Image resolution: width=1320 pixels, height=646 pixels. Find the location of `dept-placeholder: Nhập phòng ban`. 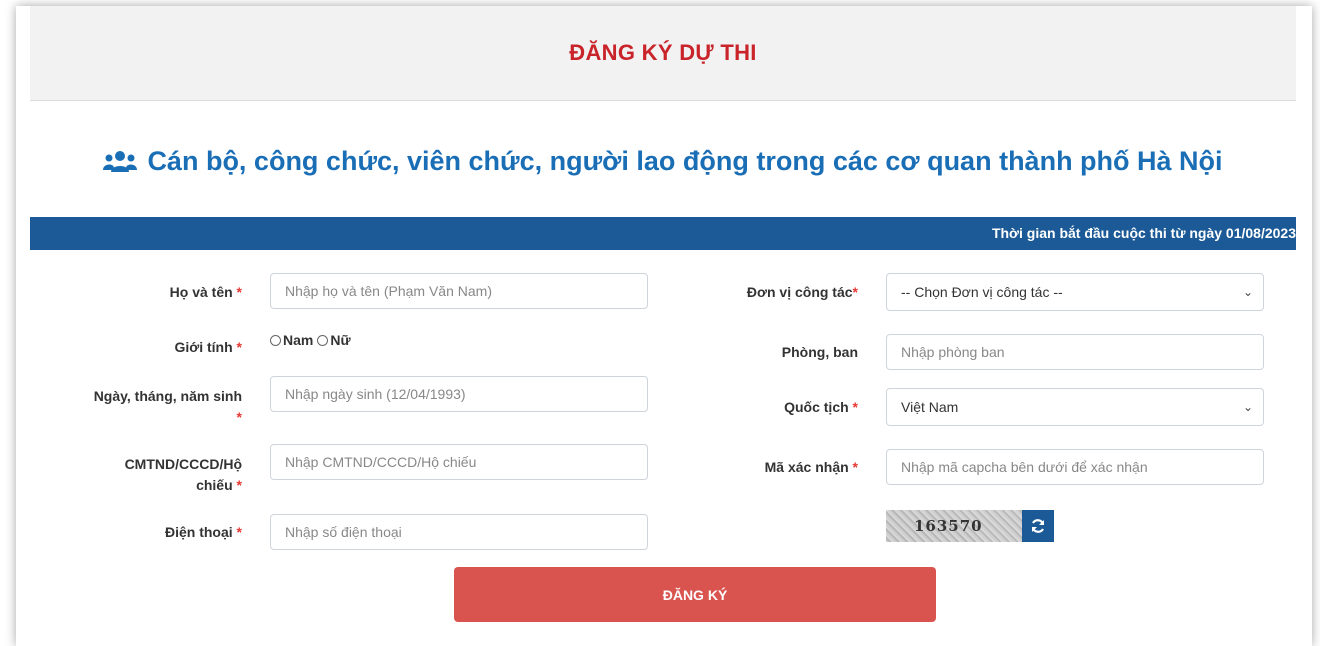

dept-placeholder: Nhập phòng ban is located at coordinates (953, 352).